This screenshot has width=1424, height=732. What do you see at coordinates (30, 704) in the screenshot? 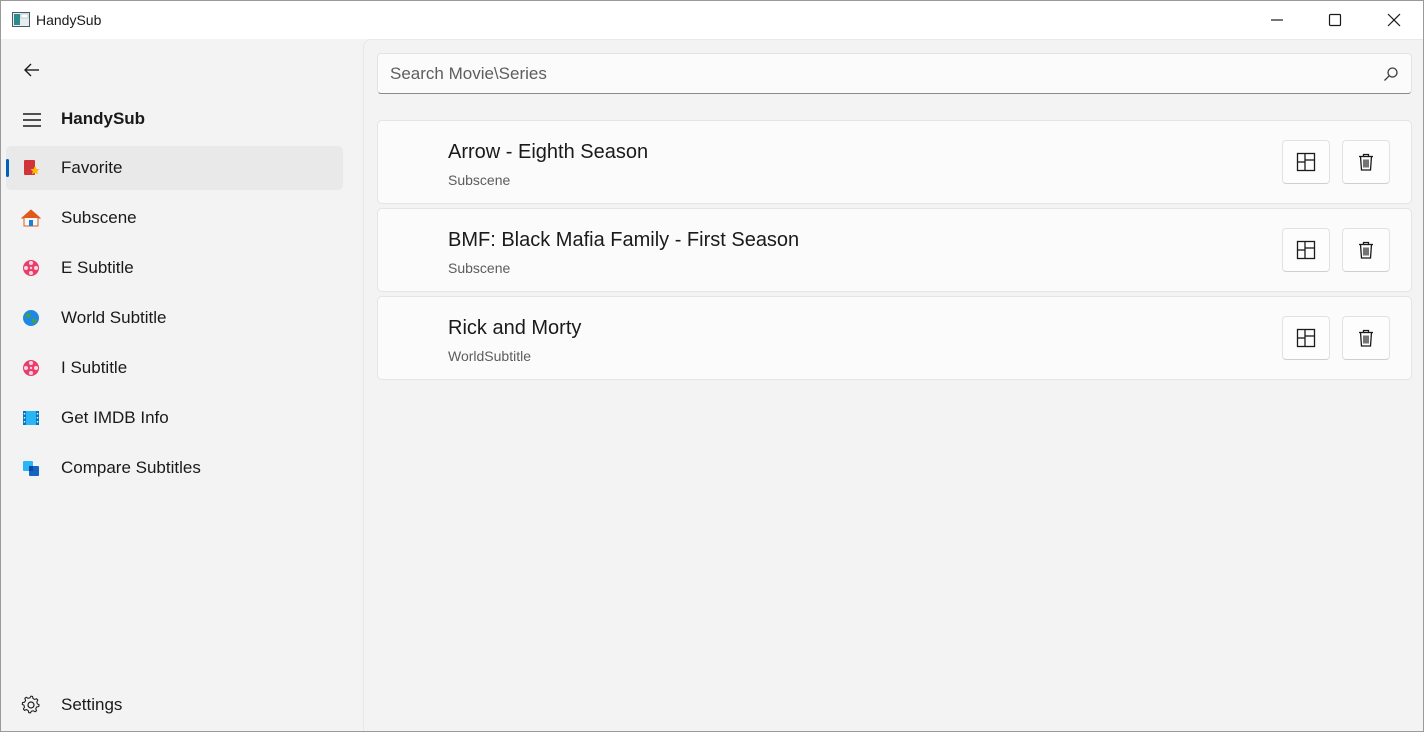
I see `gear-icon` at bounding box center [30, 704].